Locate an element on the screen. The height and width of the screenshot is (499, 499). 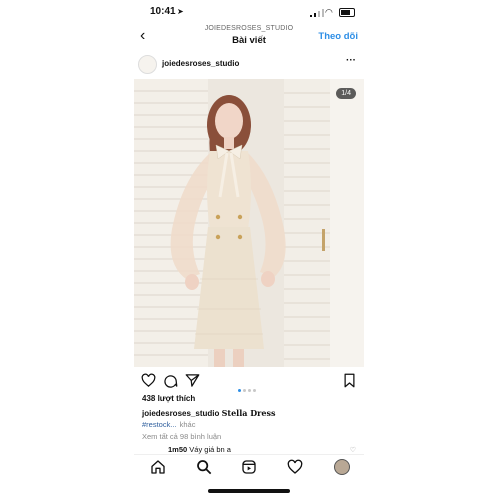
search-icon is located at coordinates (204, 467).